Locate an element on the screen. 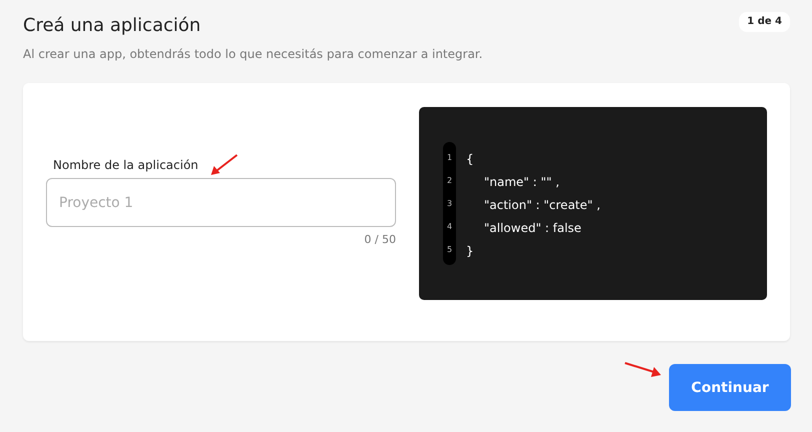  page-title: Creá una aplicación is located at coordinates (112, 25).